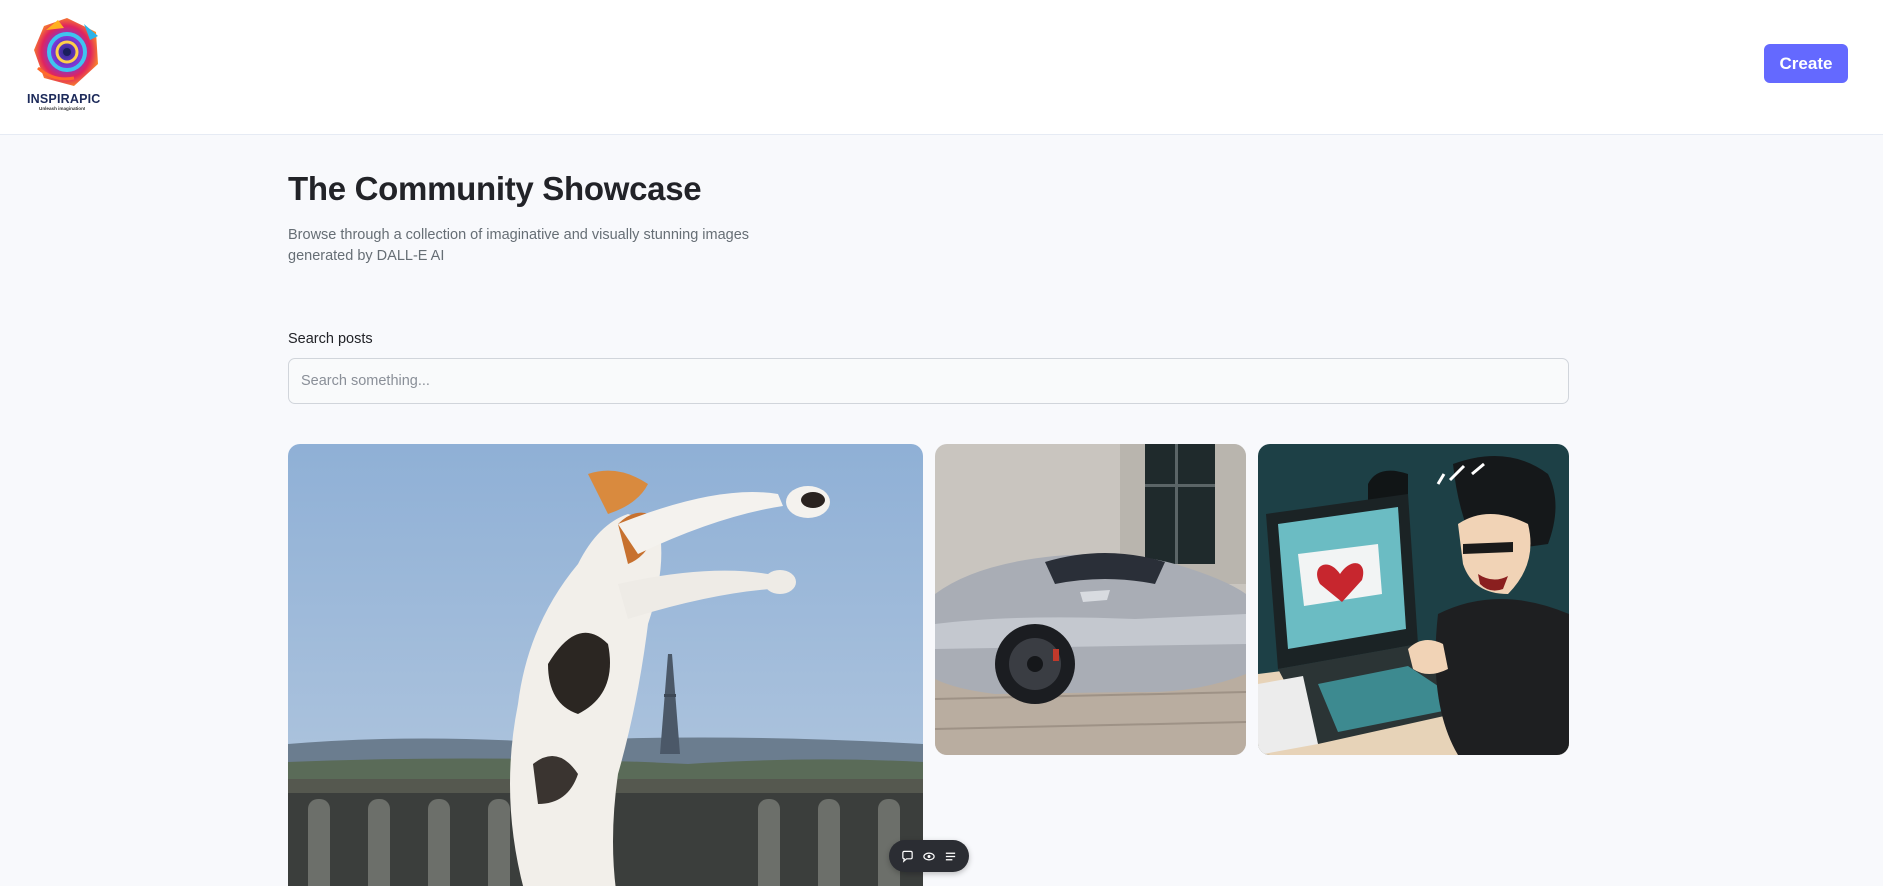 This screenshot has width=1883, height=886. I want to click on comment-icon, so click(908, 856).